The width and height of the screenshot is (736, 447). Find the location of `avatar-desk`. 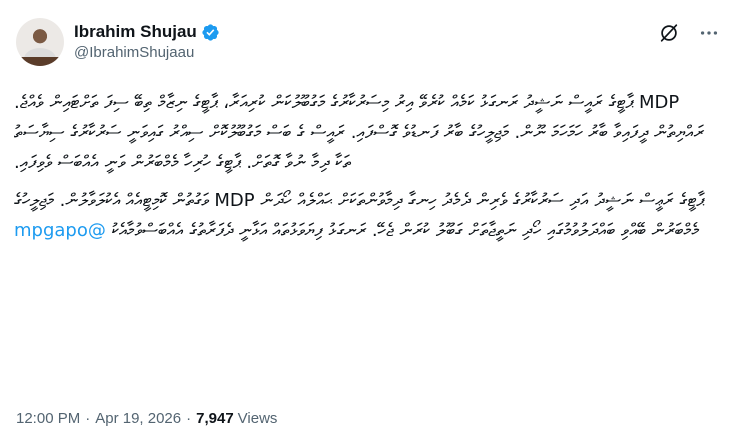

avatar-desk is located at coordinates (40, 61).